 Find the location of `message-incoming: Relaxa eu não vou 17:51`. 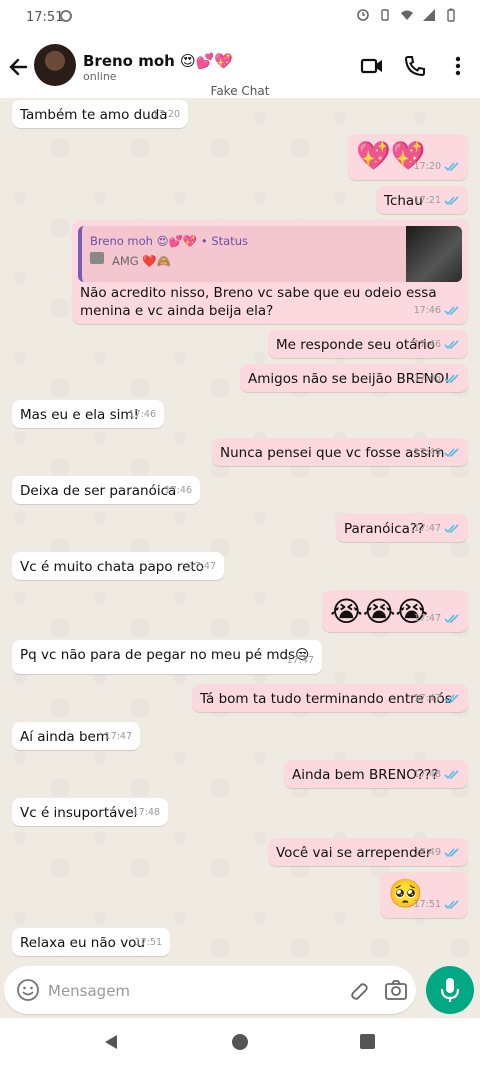

message-incoming: Relaxa eu não vou 17:51 is located at coordinates (91, 942).